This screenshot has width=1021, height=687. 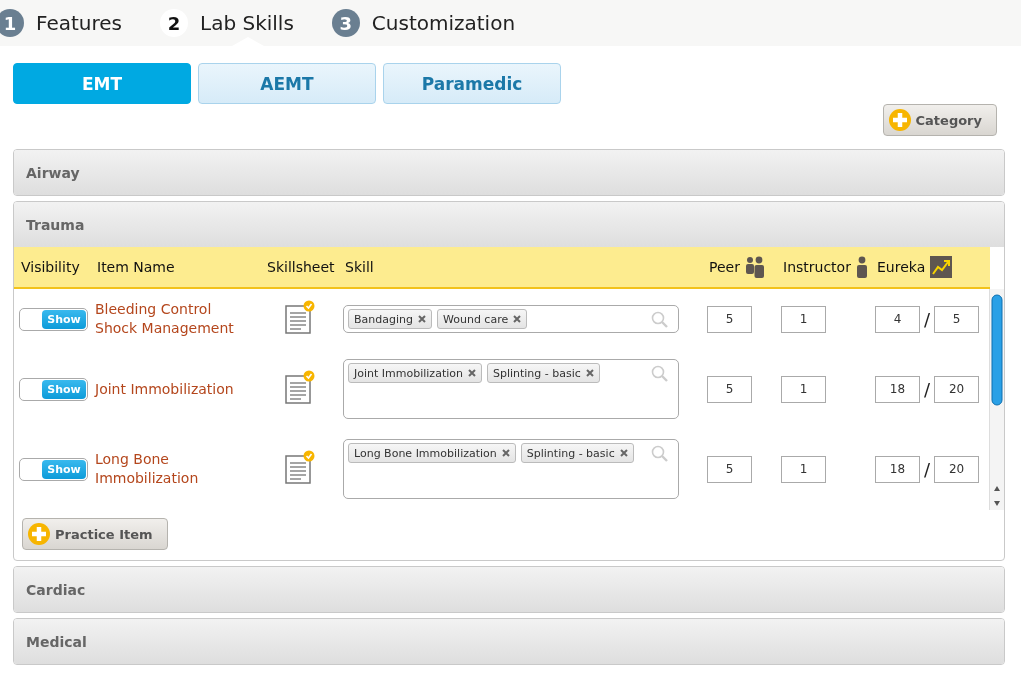 I want to click on scrollbar, so click(x=996, y=399).